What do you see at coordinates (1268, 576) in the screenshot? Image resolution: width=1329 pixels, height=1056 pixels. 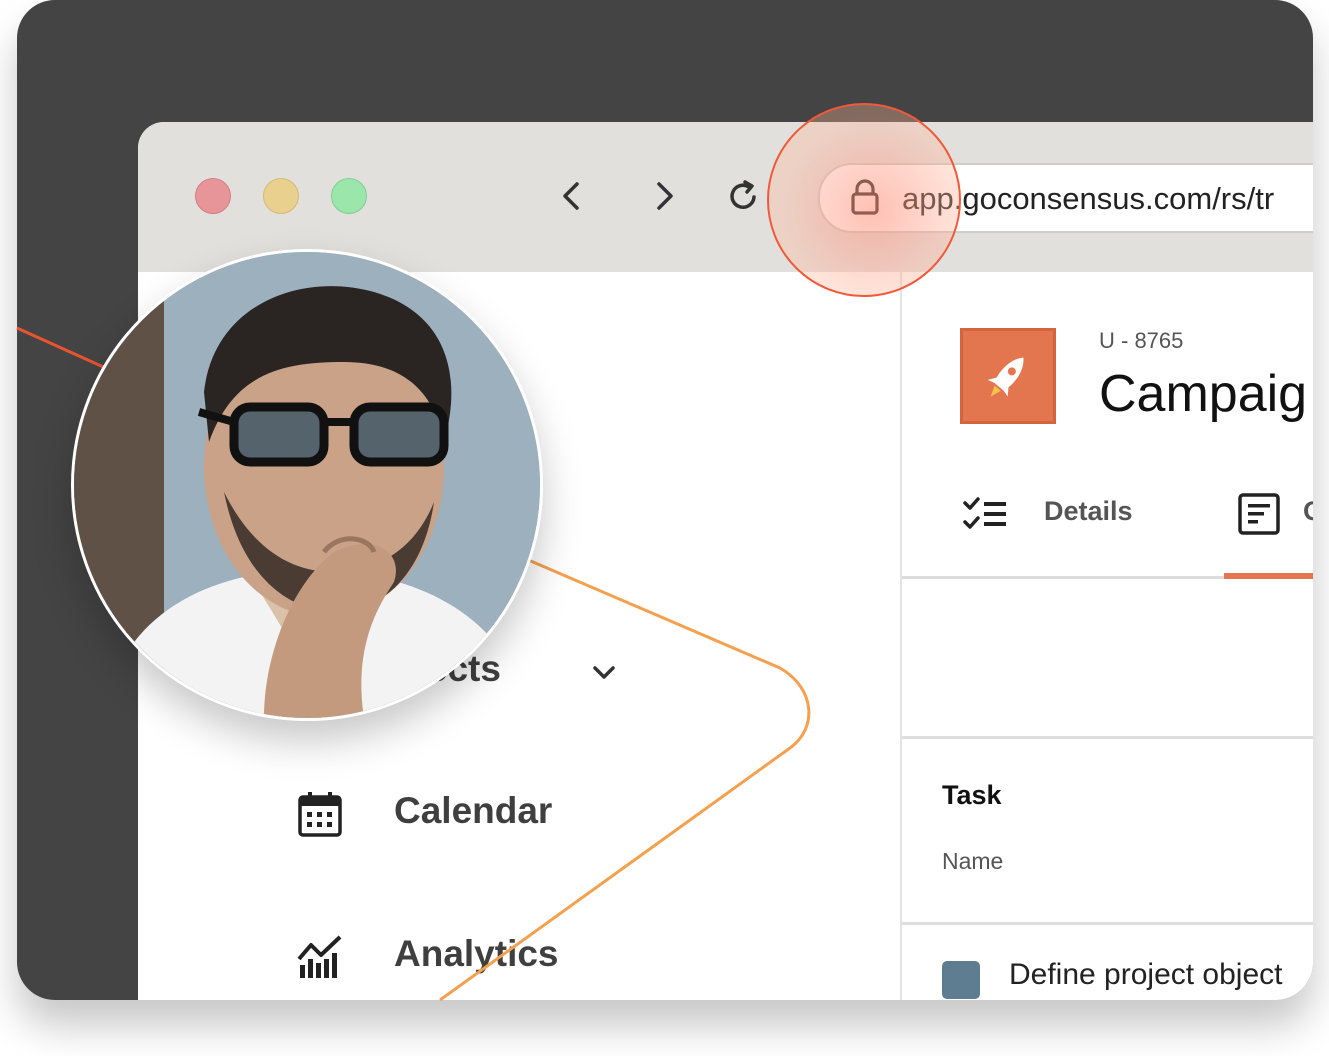 I see `active-tab-indicator` at bounding box center [1268, 576].